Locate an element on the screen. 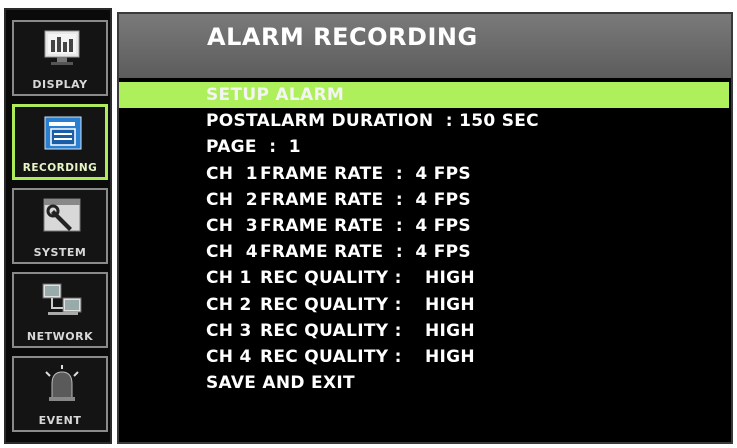  menu-item-rec-quality: CH 1 REC QUALITY : HIGH is located at coordinates (425, 278).